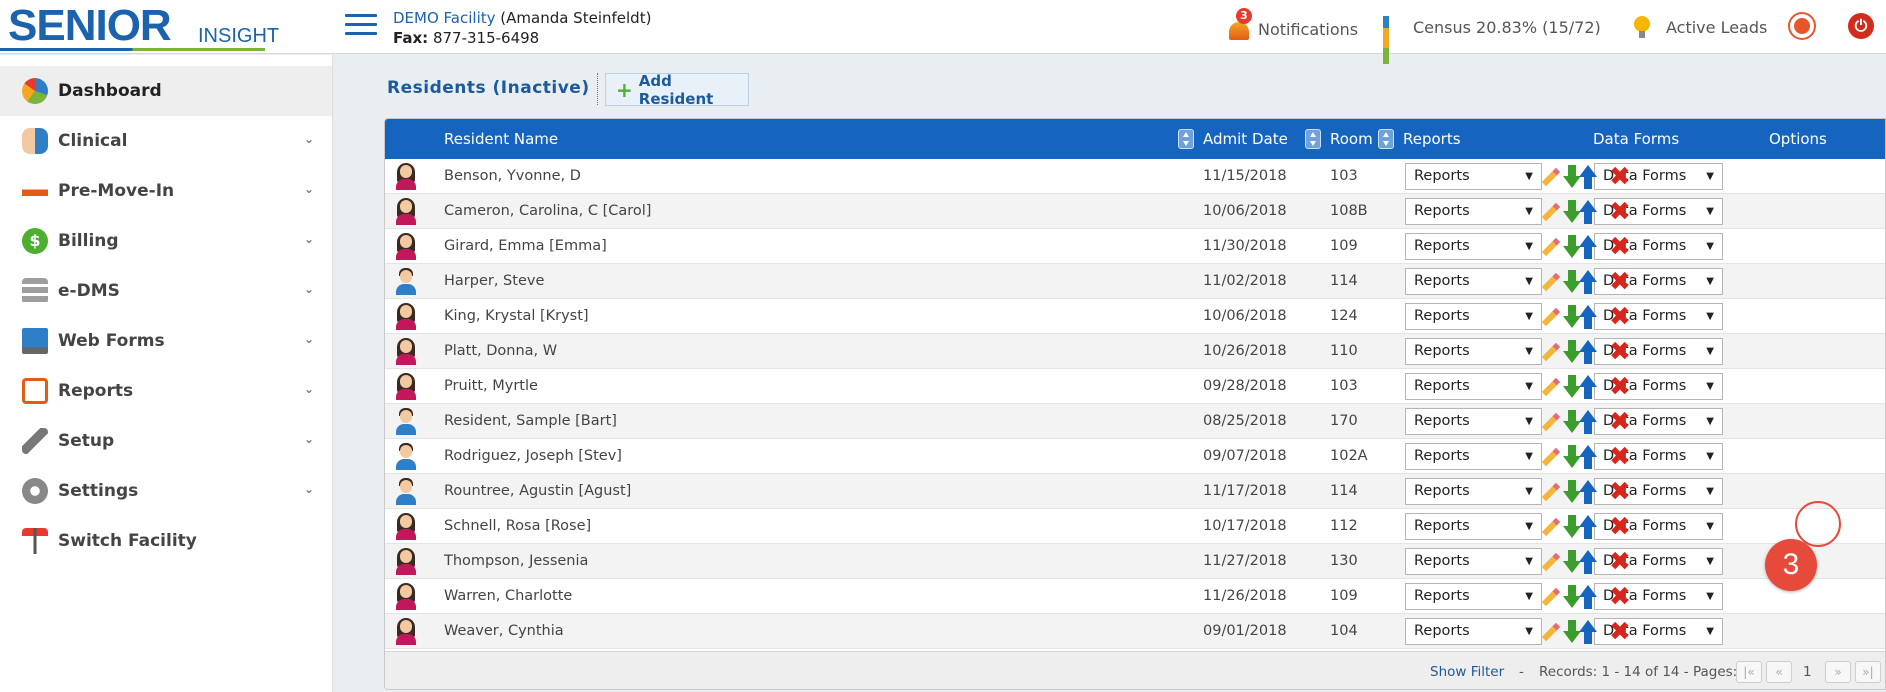  What do you see at coordinates (494, 281) in the screenshot?
I see `resident-name: Harper, Steve` at bounding box center [494, 281].